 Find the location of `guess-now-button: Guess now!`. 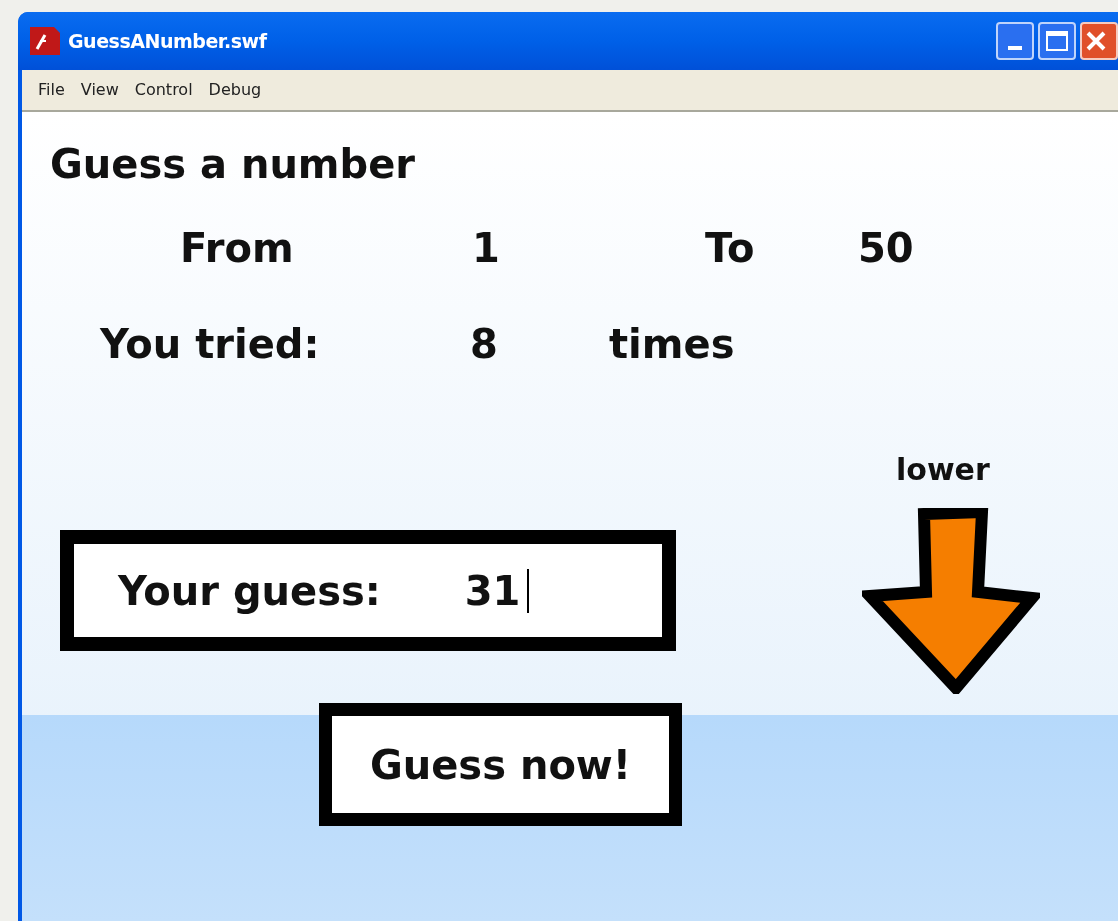

guess-now-button: Guess now! is located at coordinates (500, 764).